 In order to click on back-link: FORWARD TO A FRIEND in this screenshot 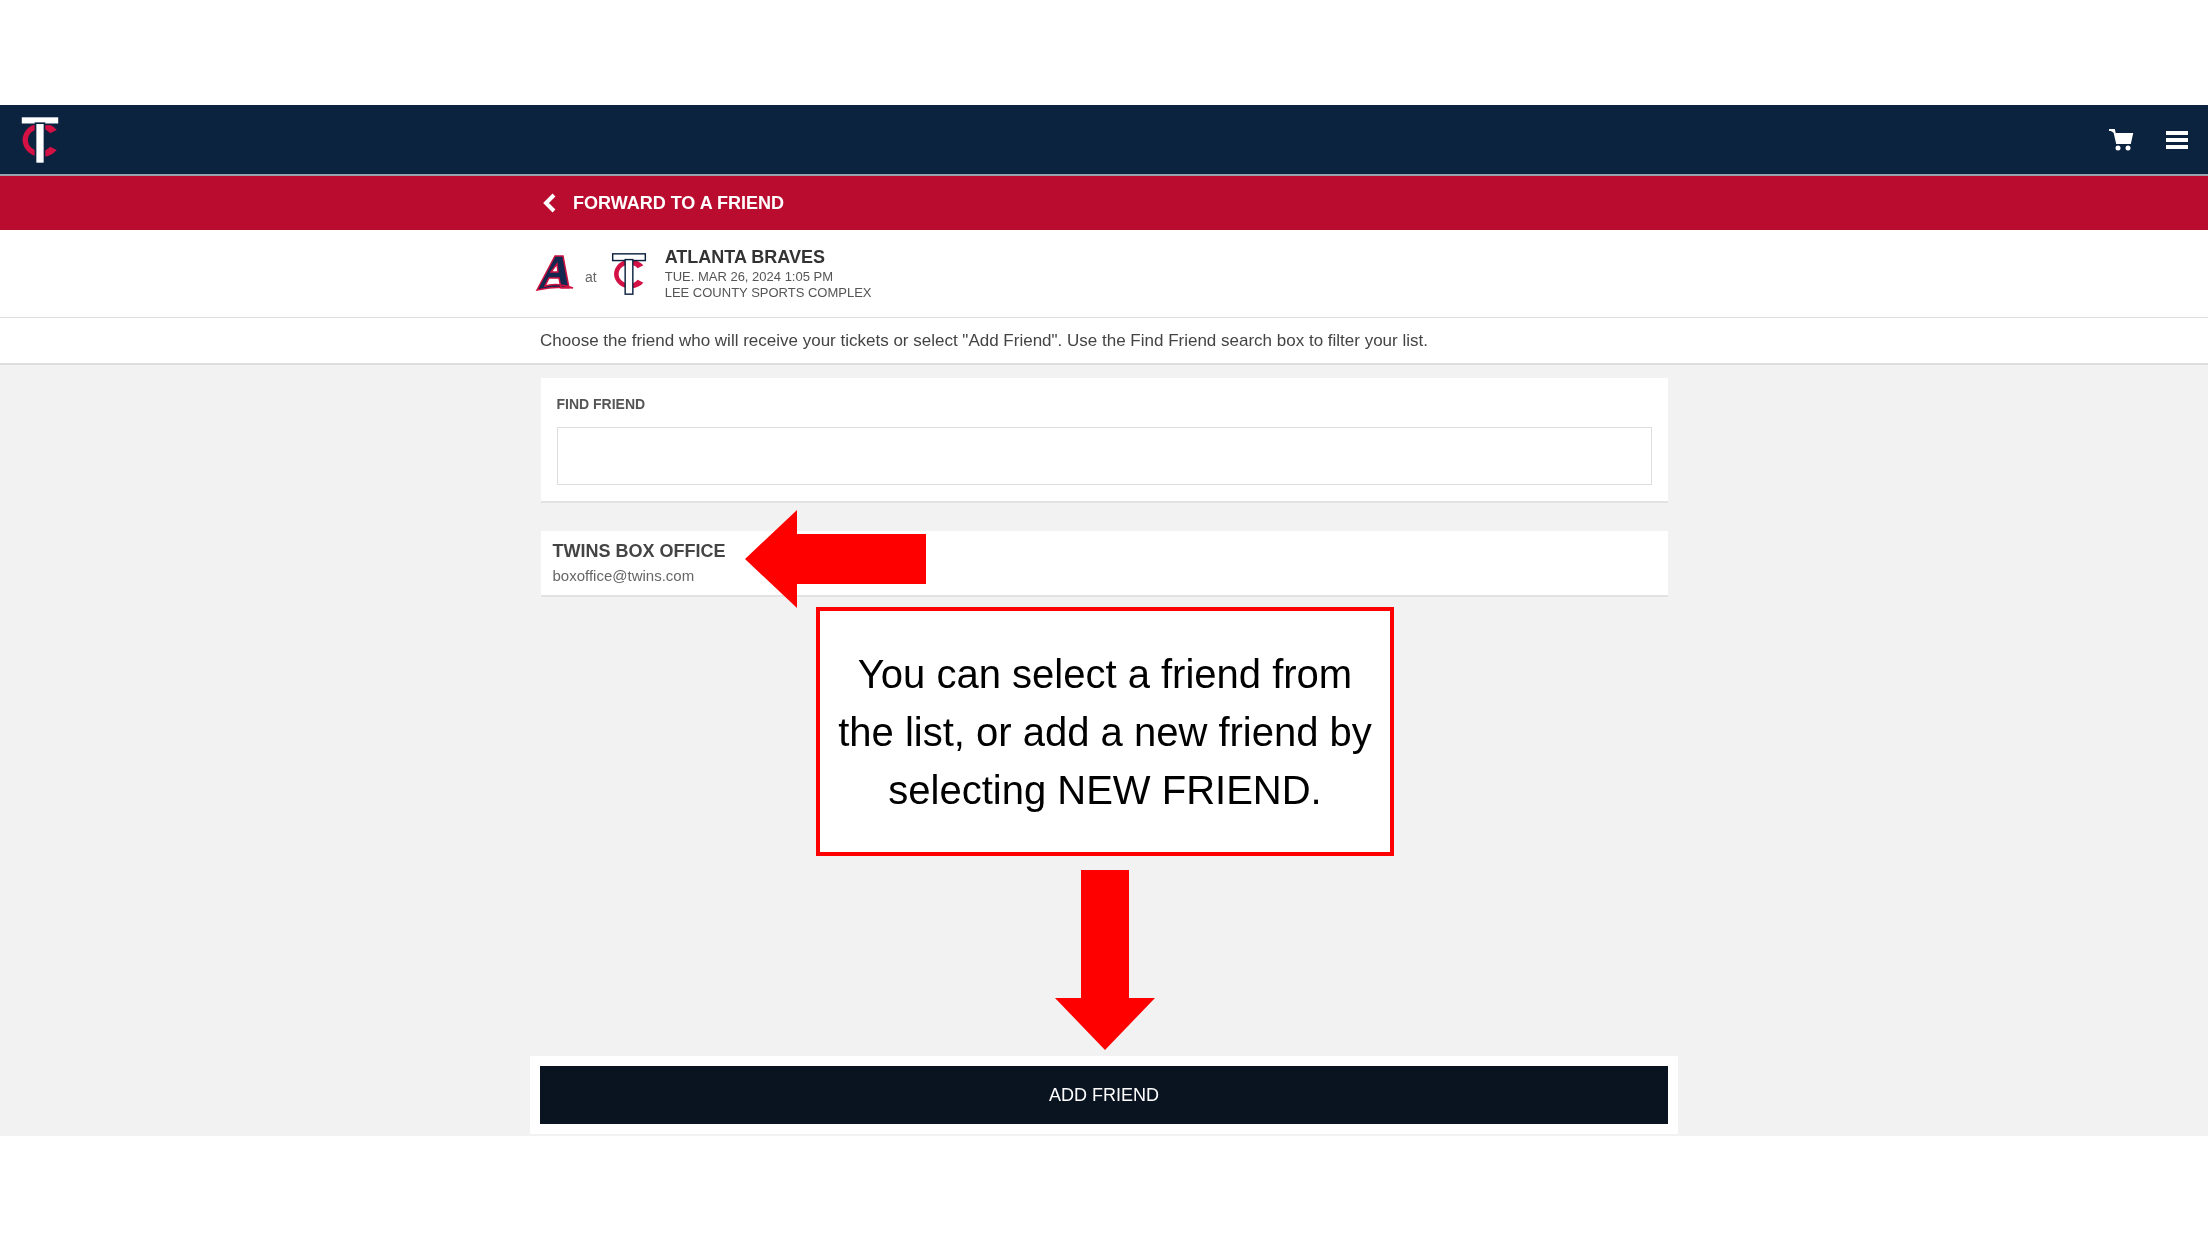, I will do `click(663, 203)`.